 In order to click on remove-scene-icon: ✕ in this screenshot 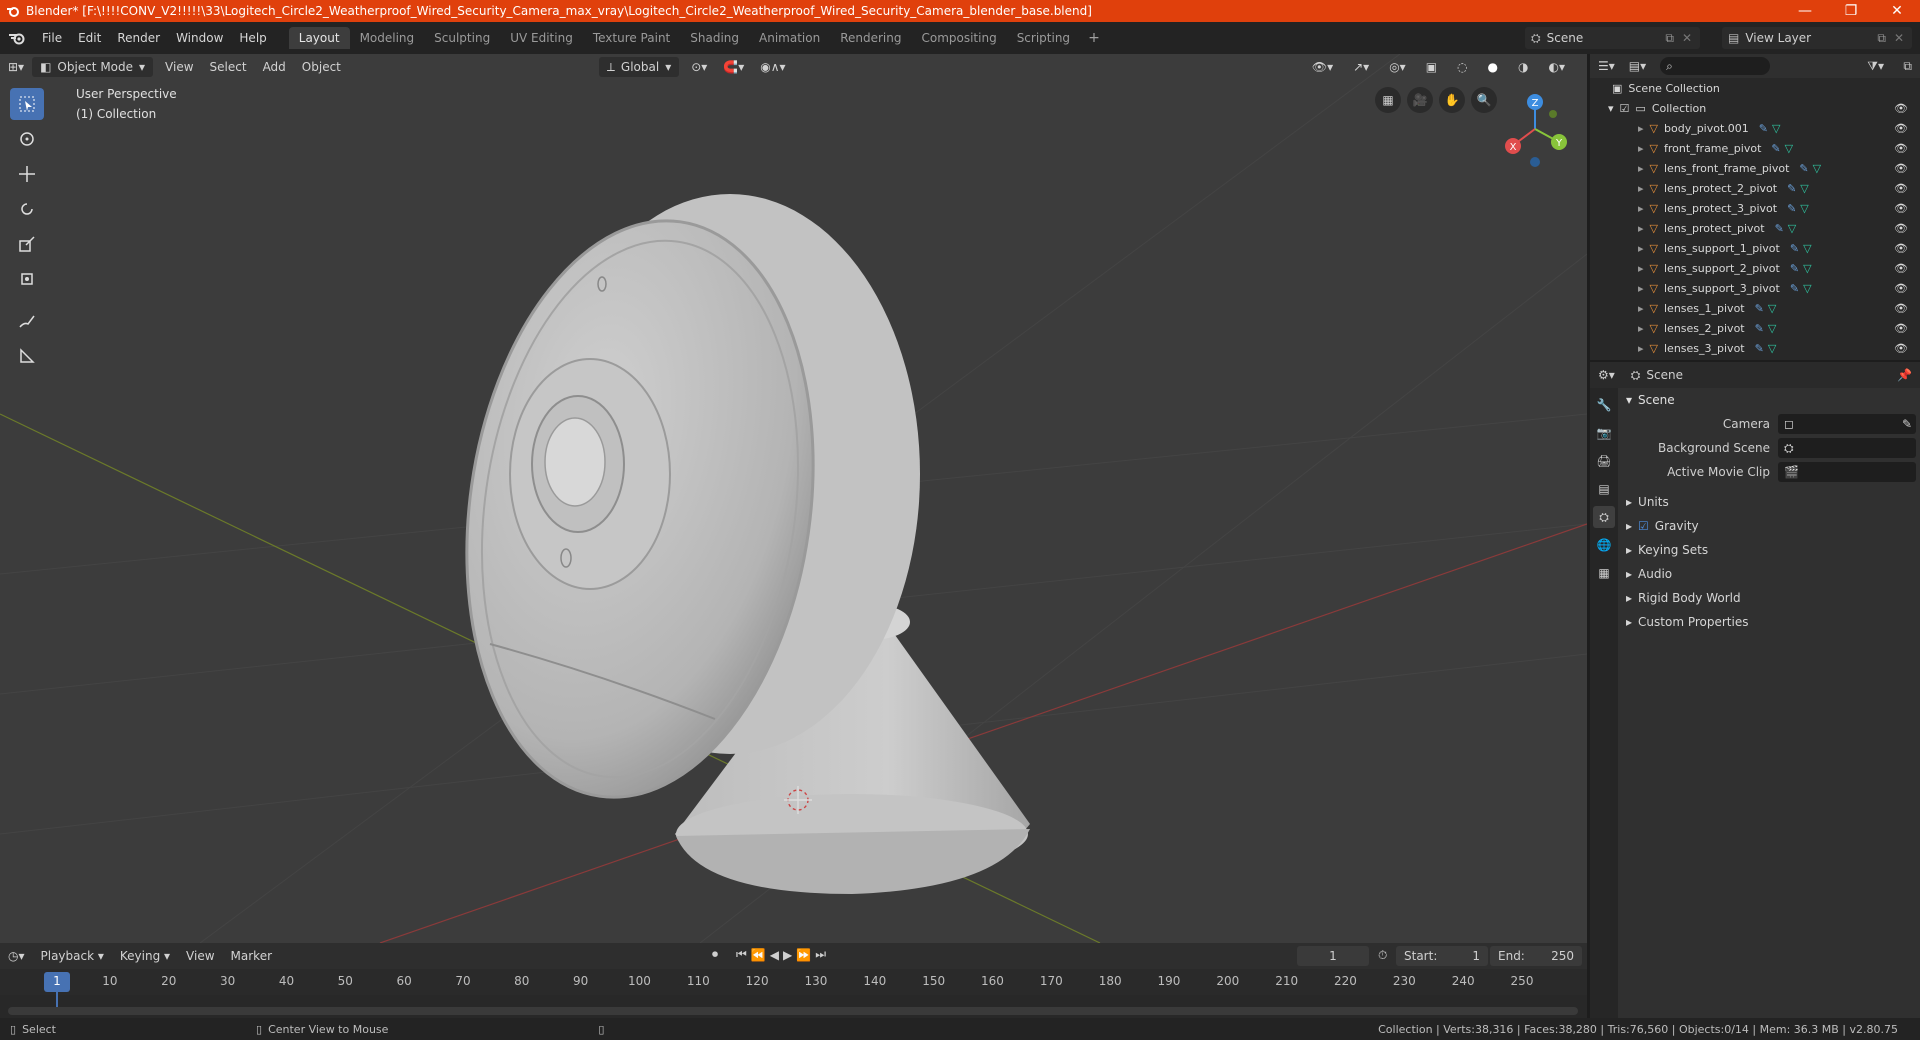, I will do `click(1687, 38)`.